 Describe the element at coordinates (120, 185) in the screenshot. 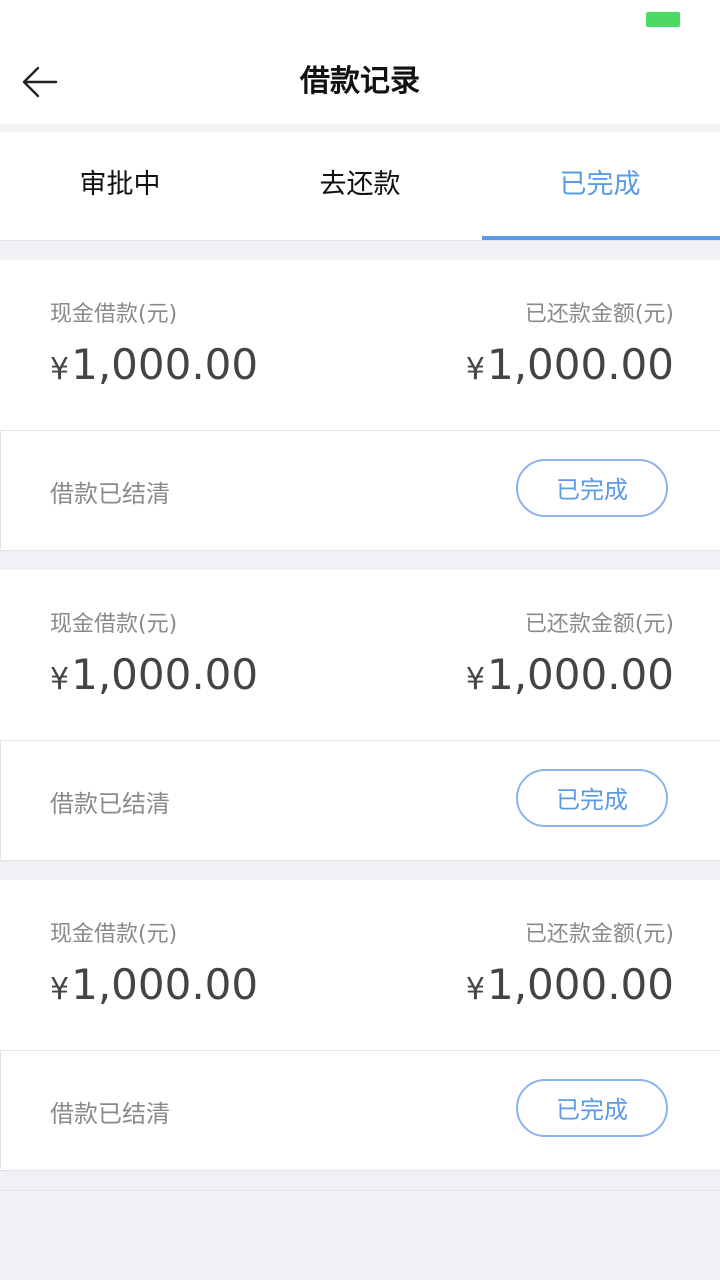

I see `tab-pending-approval: 审批中` at that location.